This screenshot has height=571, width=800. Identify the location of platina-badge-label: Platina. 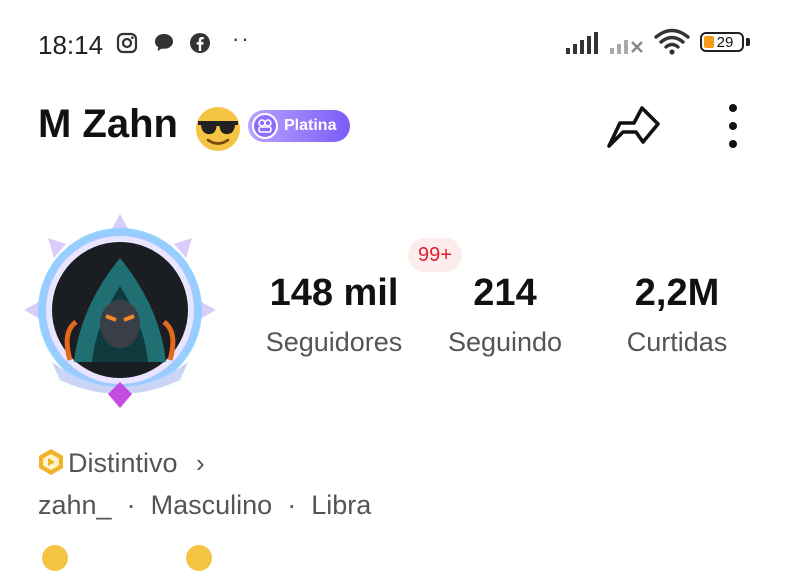
(310, 125).